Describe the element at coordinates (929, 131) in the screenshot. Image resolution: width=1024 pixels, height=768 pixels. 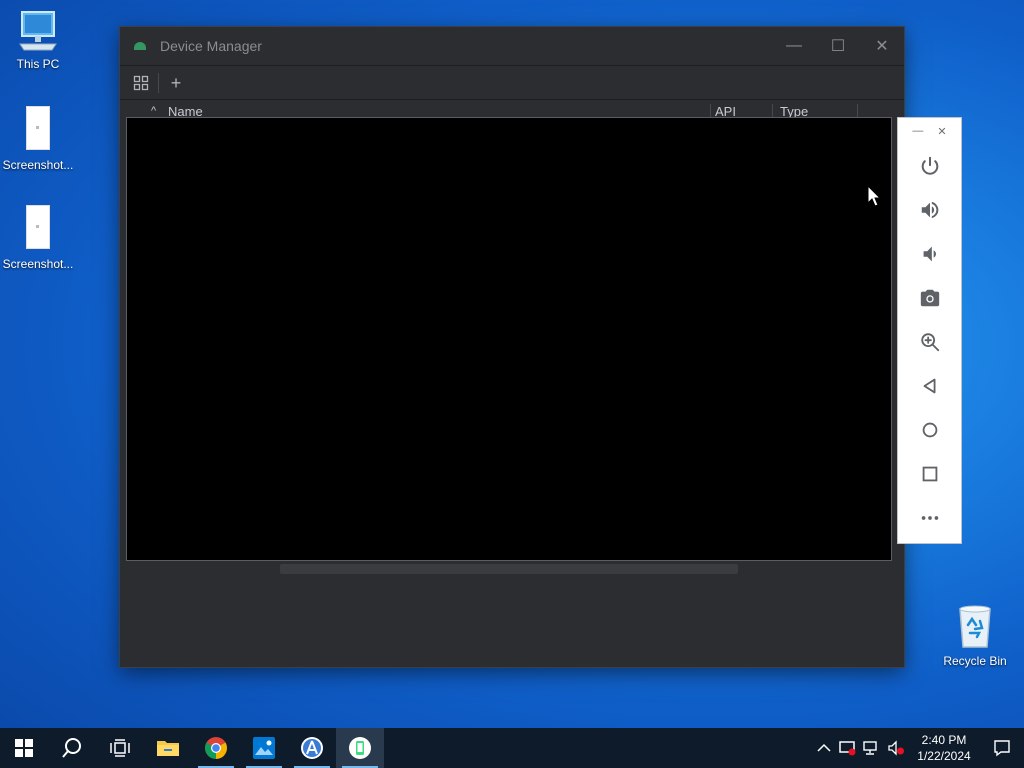
I see `panel-header: — ✕` at that location.